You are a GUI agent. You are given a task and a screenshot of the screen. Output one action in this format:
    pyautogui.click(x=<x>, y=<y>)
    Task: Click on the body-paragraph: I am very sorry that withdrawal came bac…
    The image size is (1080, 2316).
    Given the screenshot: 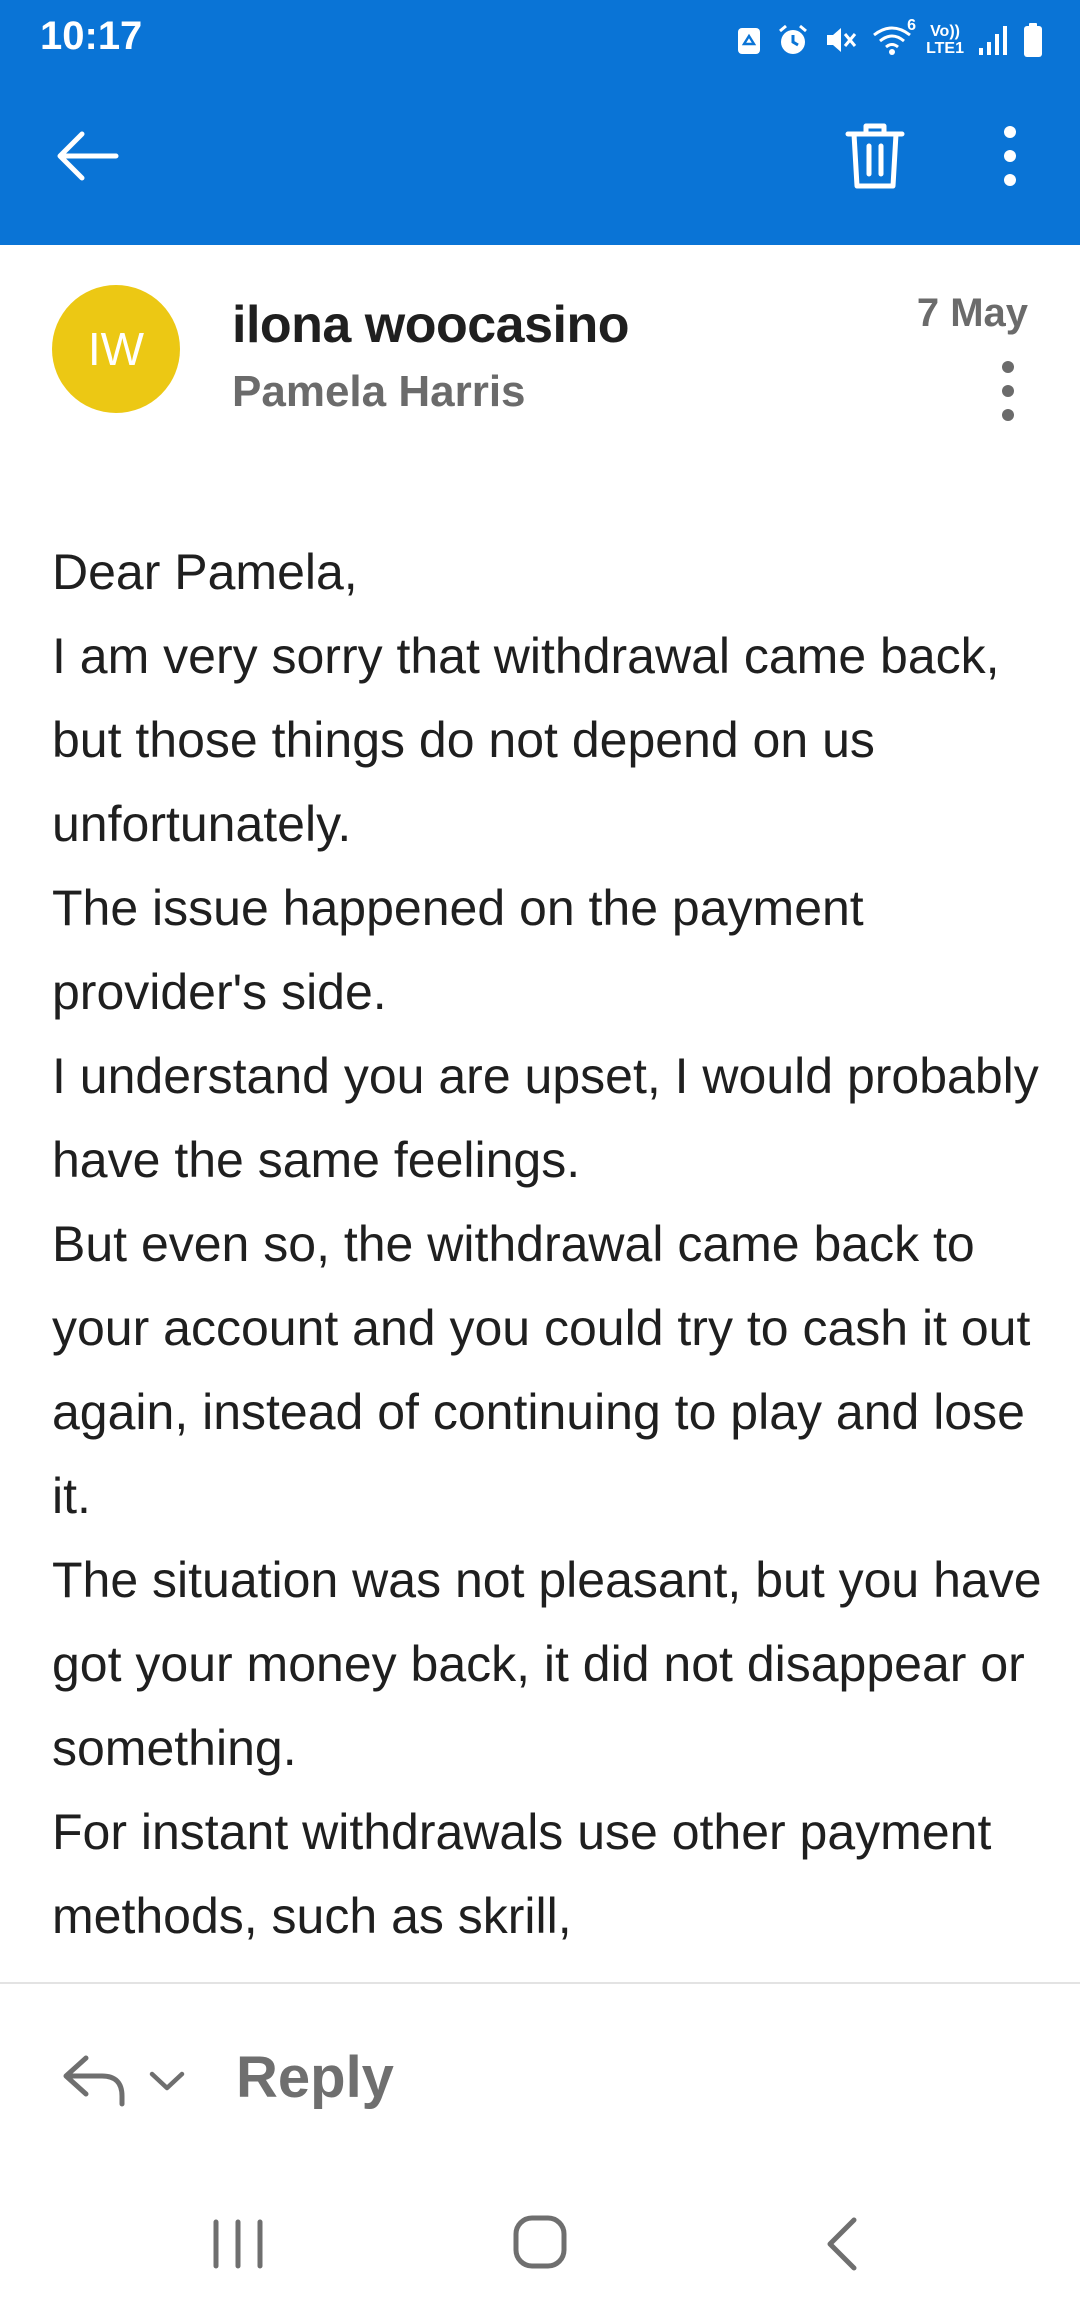 What is the action you would take?
    pyautogui.click(x=526, y=740)
    